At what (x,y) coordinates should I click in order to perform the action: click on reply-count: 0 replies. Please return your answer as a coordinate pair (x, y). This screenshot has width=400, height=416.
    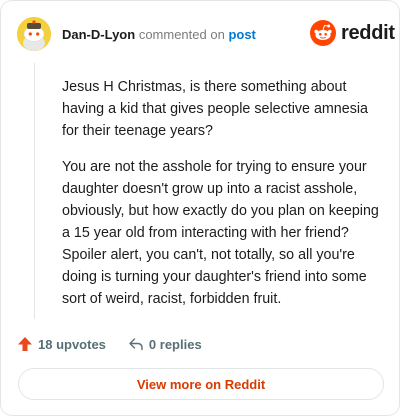
    Looking at the image, I should click on (175, 344).